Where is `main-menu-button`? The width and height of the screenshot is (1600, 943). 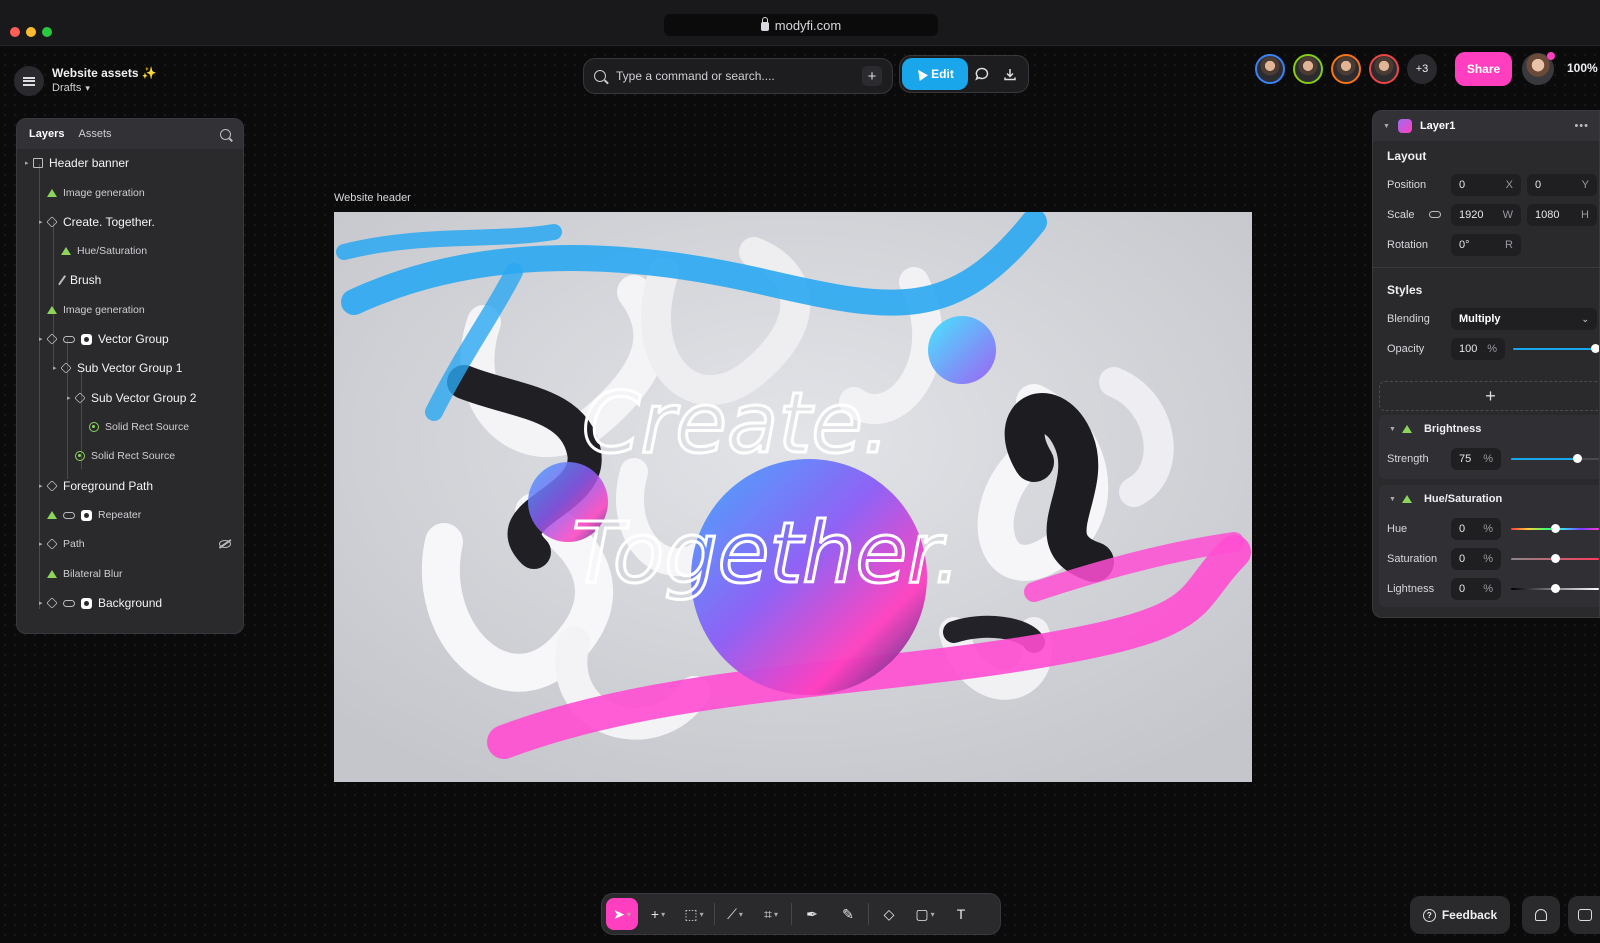 main-menu-button is located at coordinates (29, 81).